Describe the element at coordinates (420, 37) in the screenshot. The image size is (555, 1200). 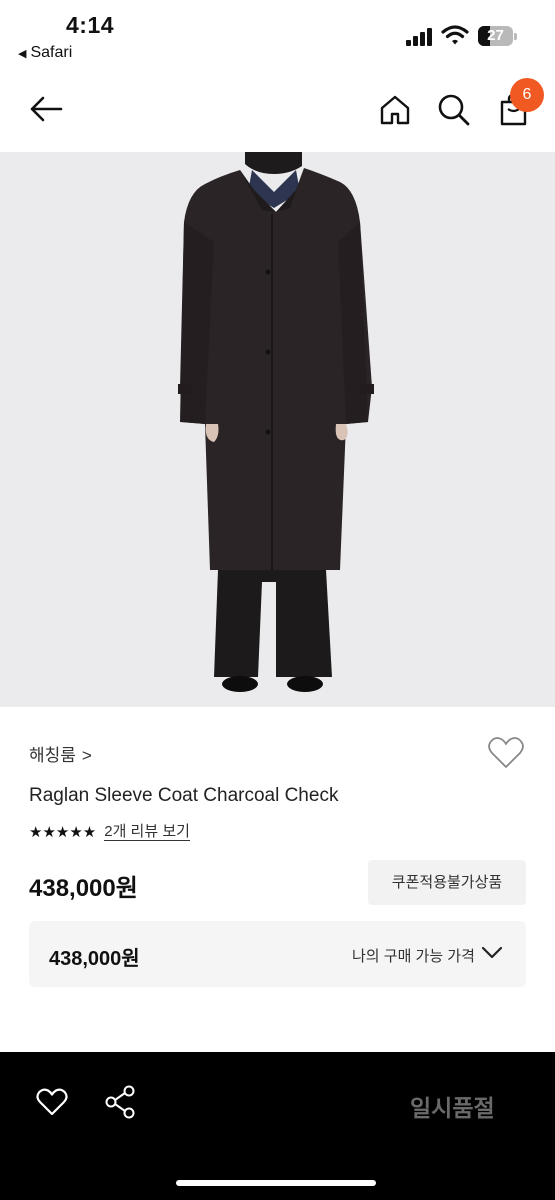
I see `cellular-signal-icon` at that location.